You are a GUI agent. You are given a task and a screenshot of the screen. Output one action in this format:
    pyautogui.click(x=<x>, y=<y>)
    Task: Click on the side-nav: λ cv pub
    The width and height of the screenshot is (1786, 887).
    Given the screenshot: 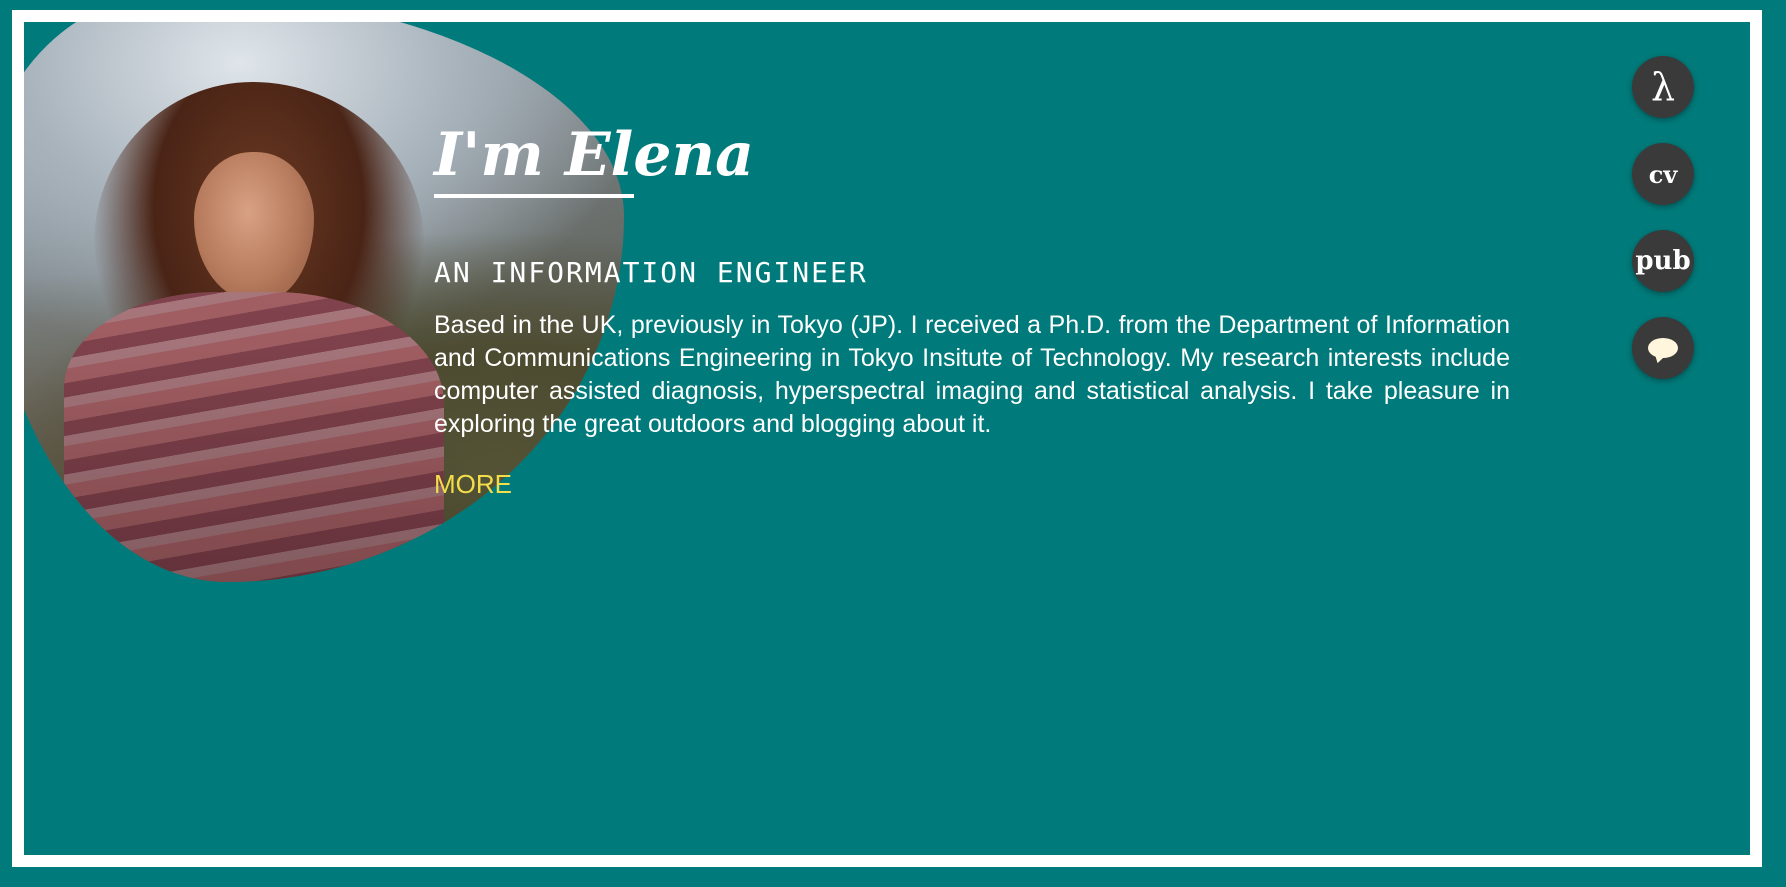 What is the action you would take?
    pyautogui.click(x=1664, y=230)
    